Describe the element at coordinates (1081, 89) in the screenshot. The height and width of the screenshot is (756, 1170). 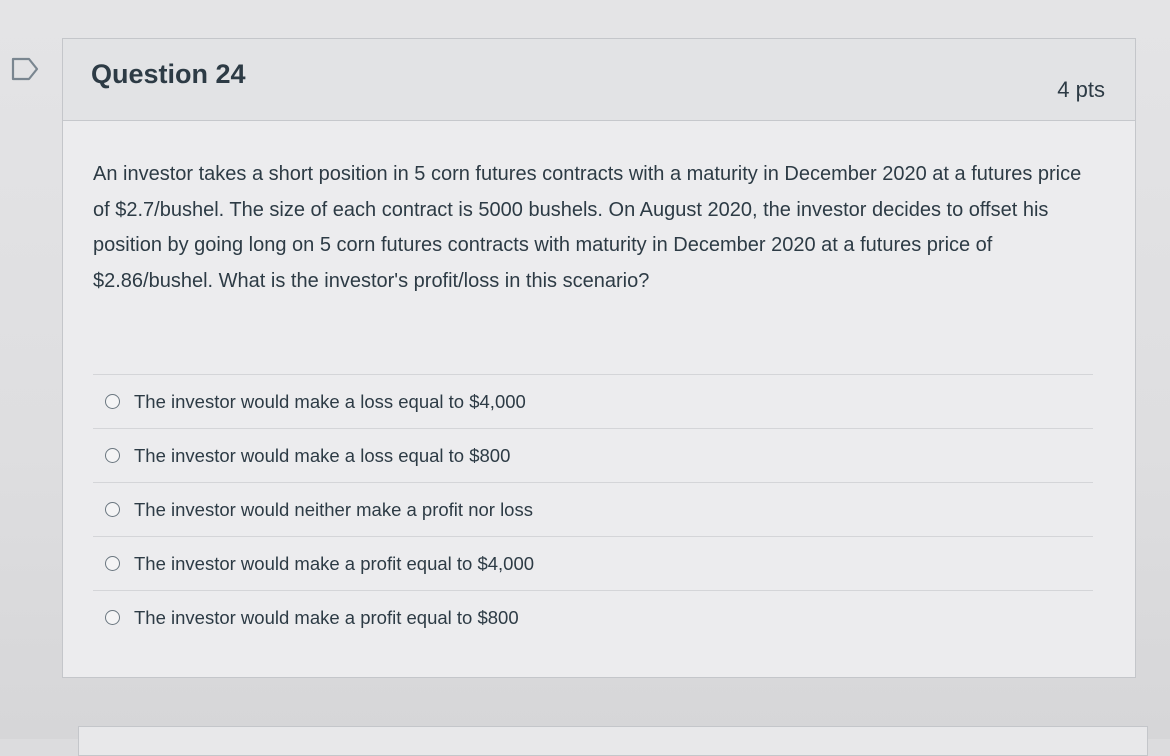
I see `question-points: 4 pts` at that location.